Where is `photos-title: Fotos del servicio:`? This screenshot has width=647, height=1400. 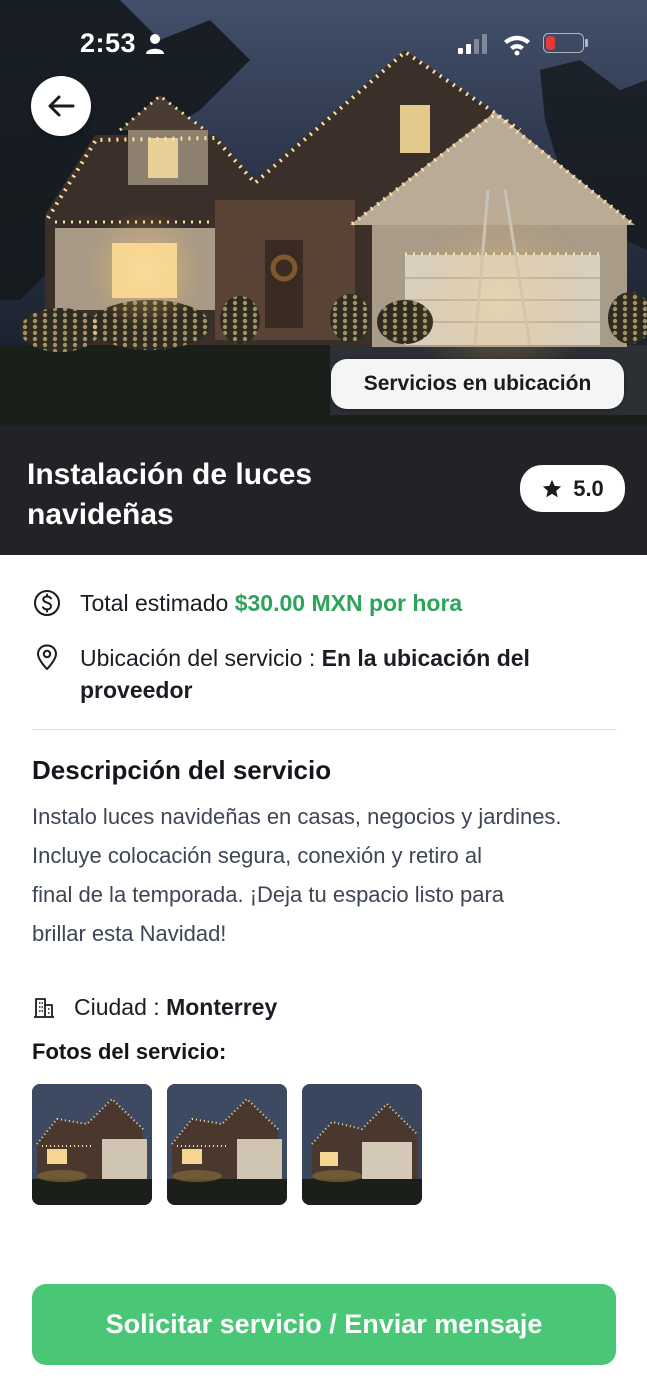
photos-title: Fotos del servicio: is located at coordinates (129, 1051).